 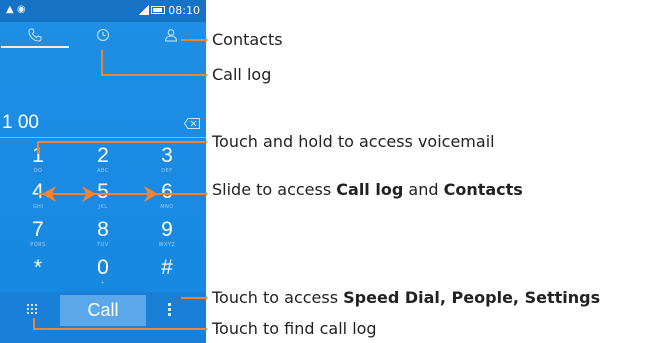 What do you see at coordinates (38, 229) in the screenshot?
I see `key-digit: 7` at bounding box center [38, 229].